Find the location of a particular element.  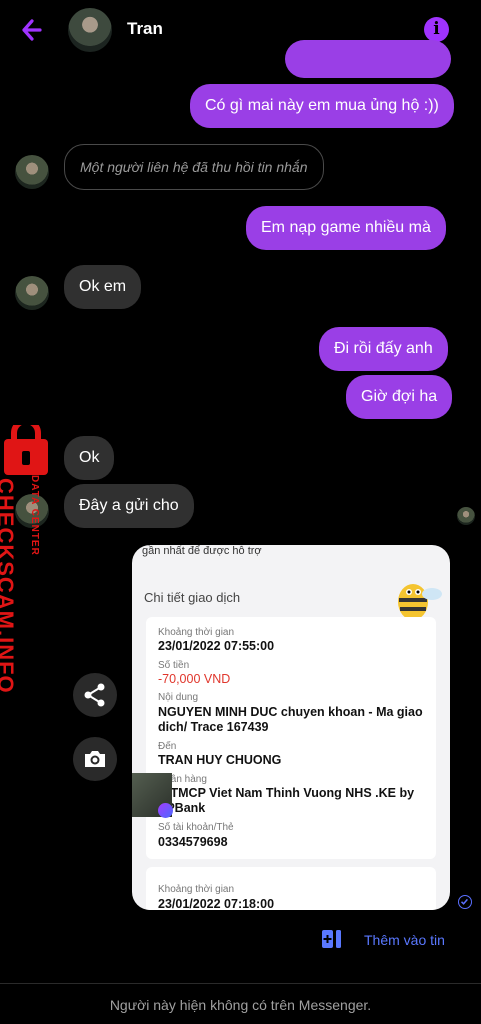

watermark-sub: DATA CENTER is located at coordinates (34, 515).